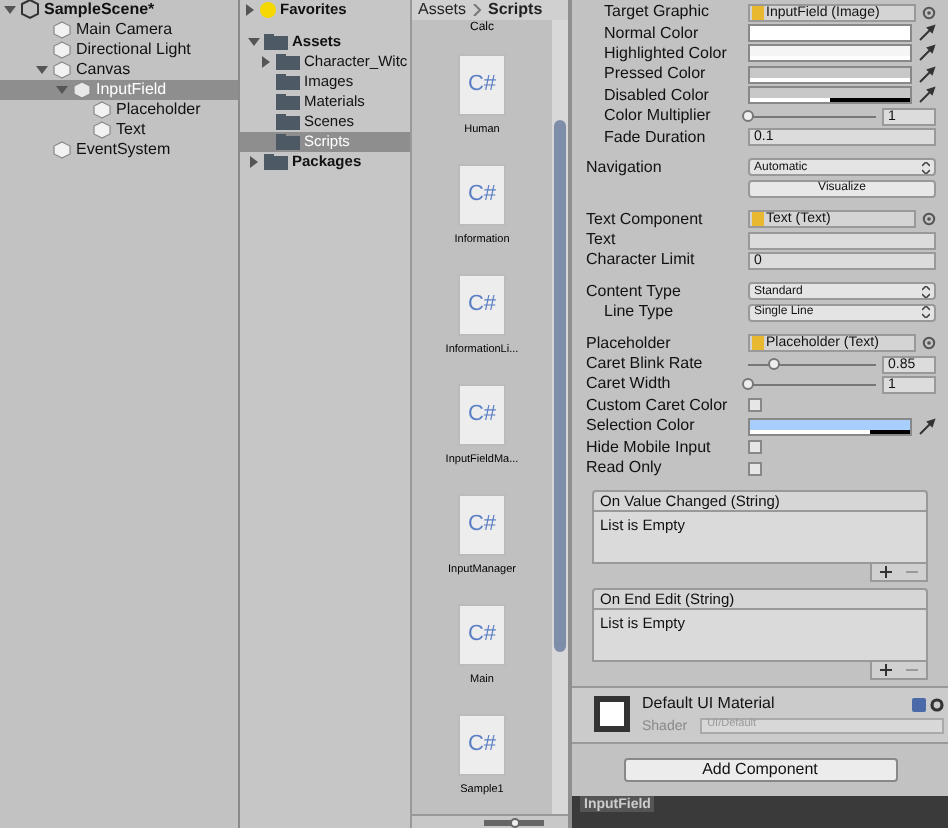 The height and width of the screenshot is (828, 948). I want to click on field-label: Caret Blink Rate, so click(645, 364).